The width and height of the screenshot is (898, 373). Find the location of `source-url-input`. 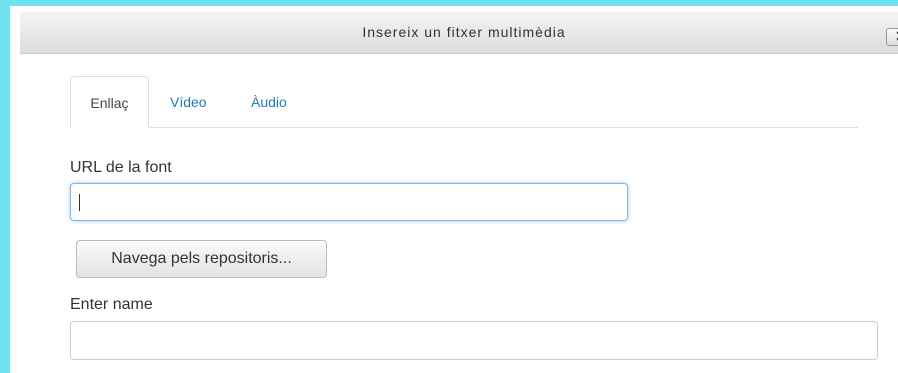

source-url-input is located at coordinates (349, 202).